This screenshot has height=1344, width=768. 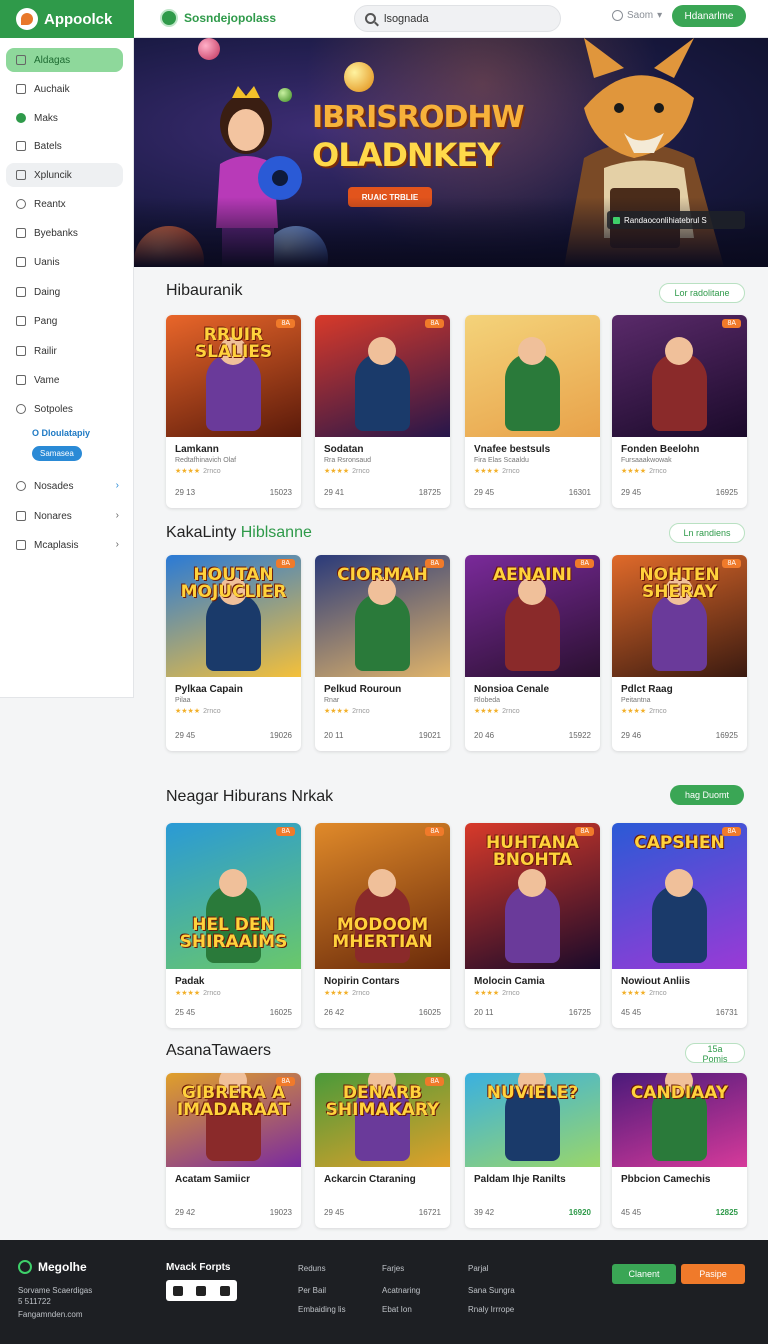 What do you see at coordinates (512, 449) in the screenshot?
I see `game-card-title: Vnafee bestsuls` at bounding box center [512, 449].